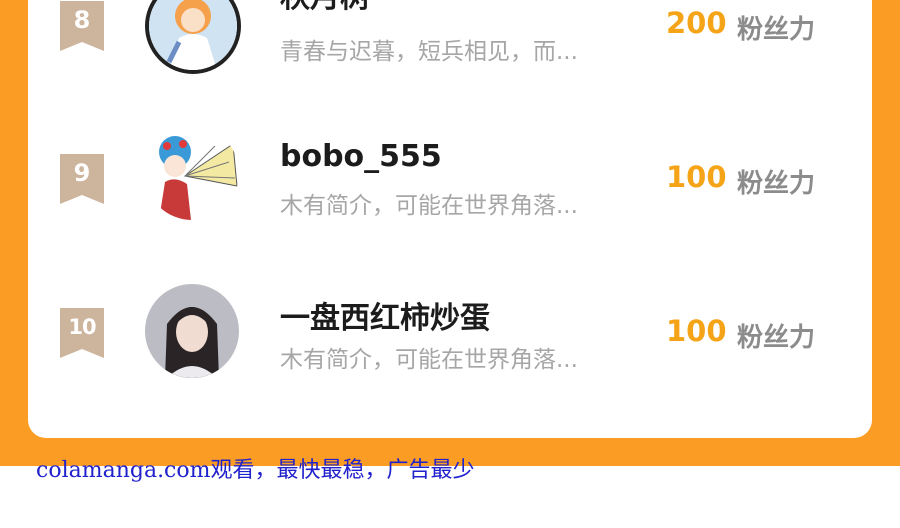  I want to click on fan-points: 200, so click(696, 23).